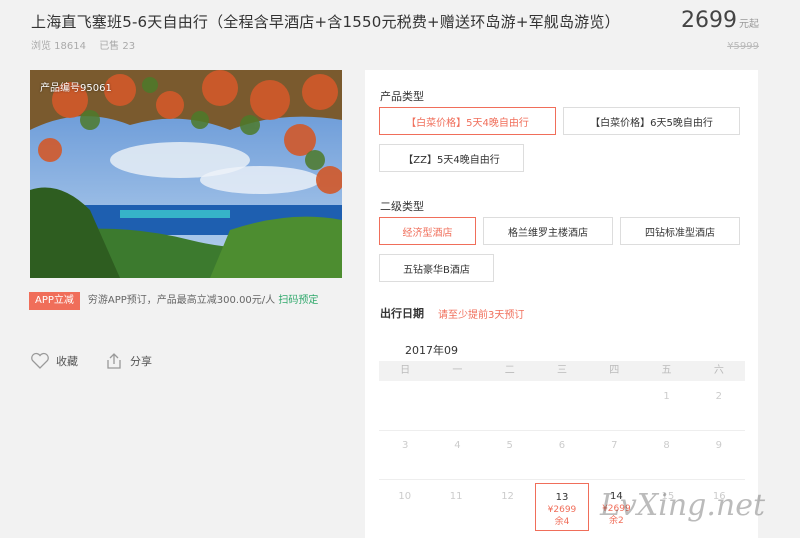  What do you see at coordinates (114, 361) in the screenshot?
I see `share-icon` at bounding box center [114, 361].